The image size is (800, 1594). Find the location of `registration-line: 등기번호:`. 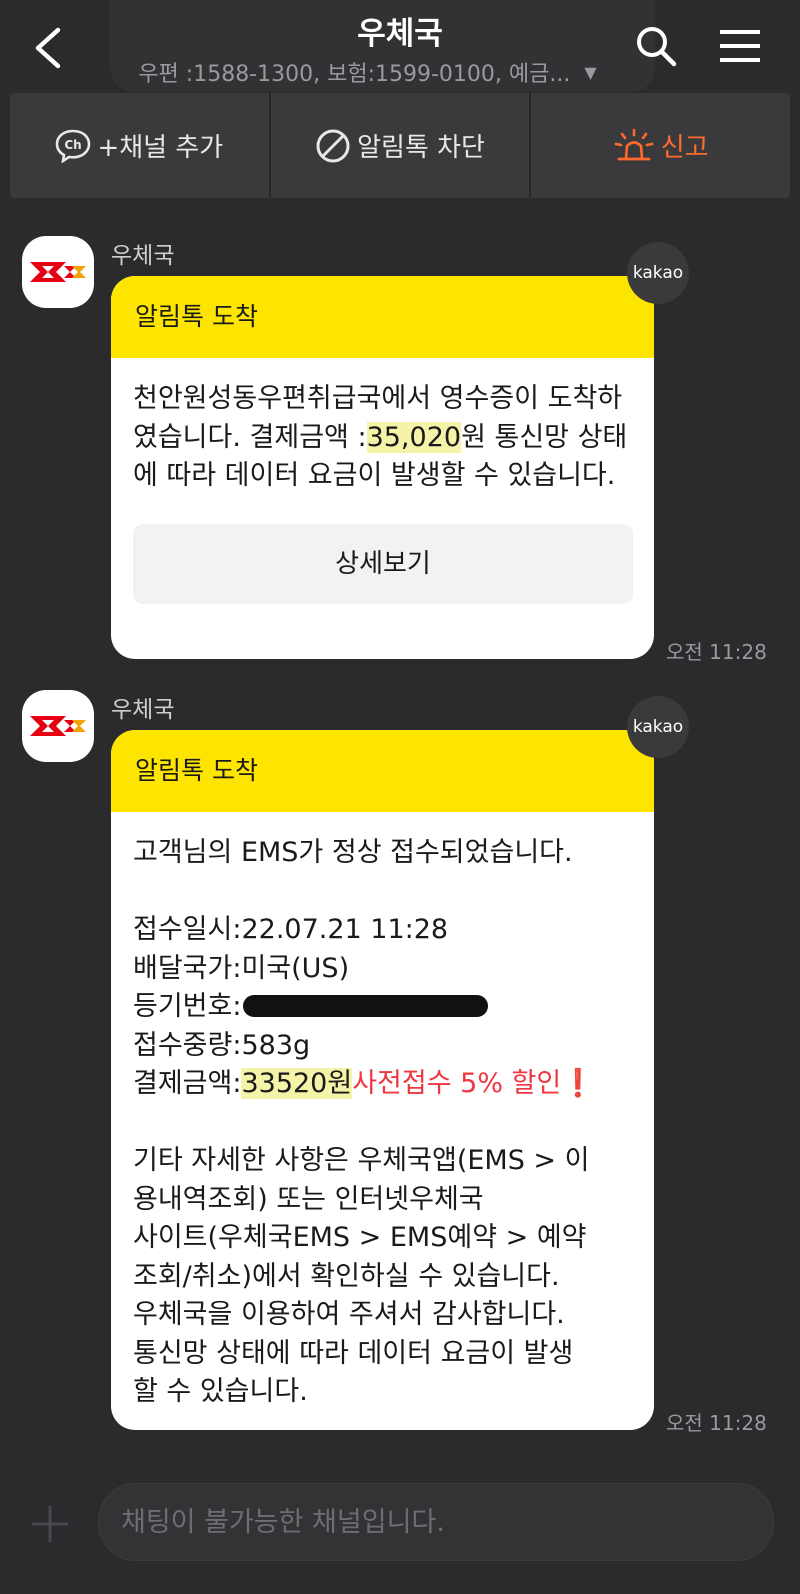

registration-line: 등기번호: is located at coordinates (383, 1007).